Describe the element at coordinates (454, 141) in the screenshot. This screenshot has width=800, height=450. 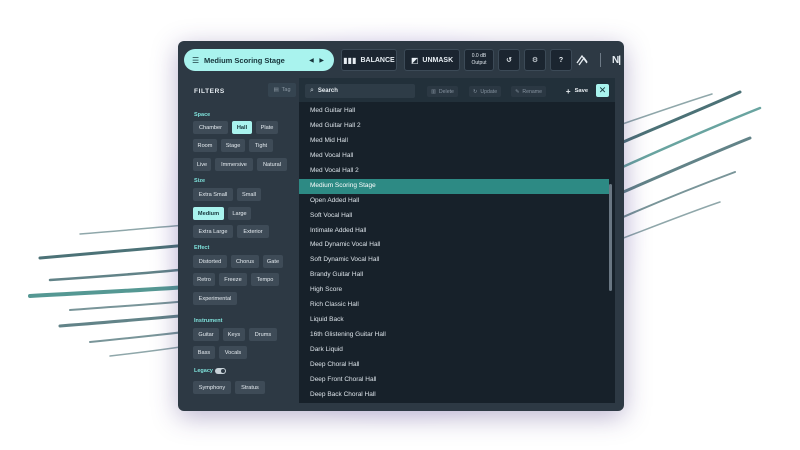
I see `list-item: Med Mid Hall` at that location.